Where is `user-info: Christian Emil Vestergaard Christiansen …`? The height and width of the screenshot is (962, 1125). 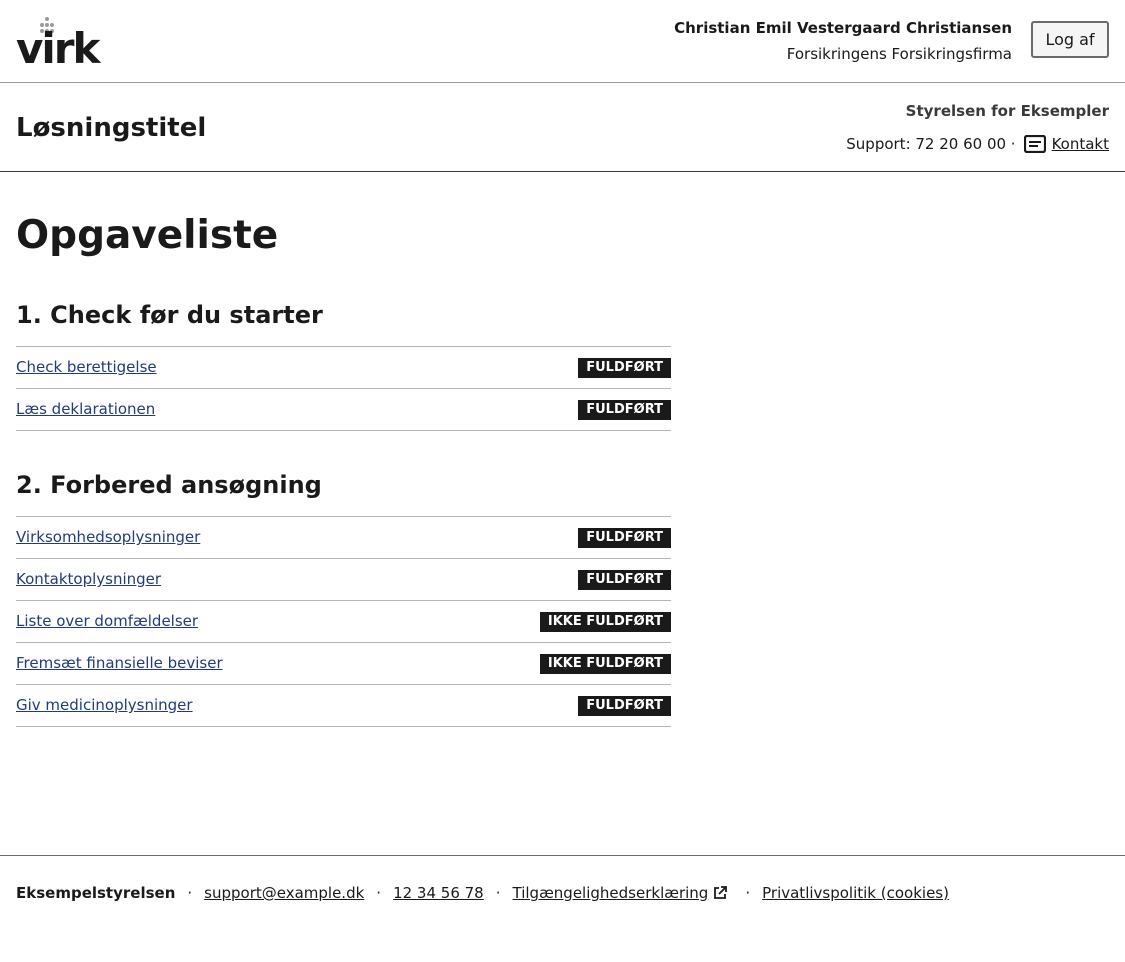
user-info: Christian Emil Vestergaard Christiansen … is located at coordinates (843, 41).